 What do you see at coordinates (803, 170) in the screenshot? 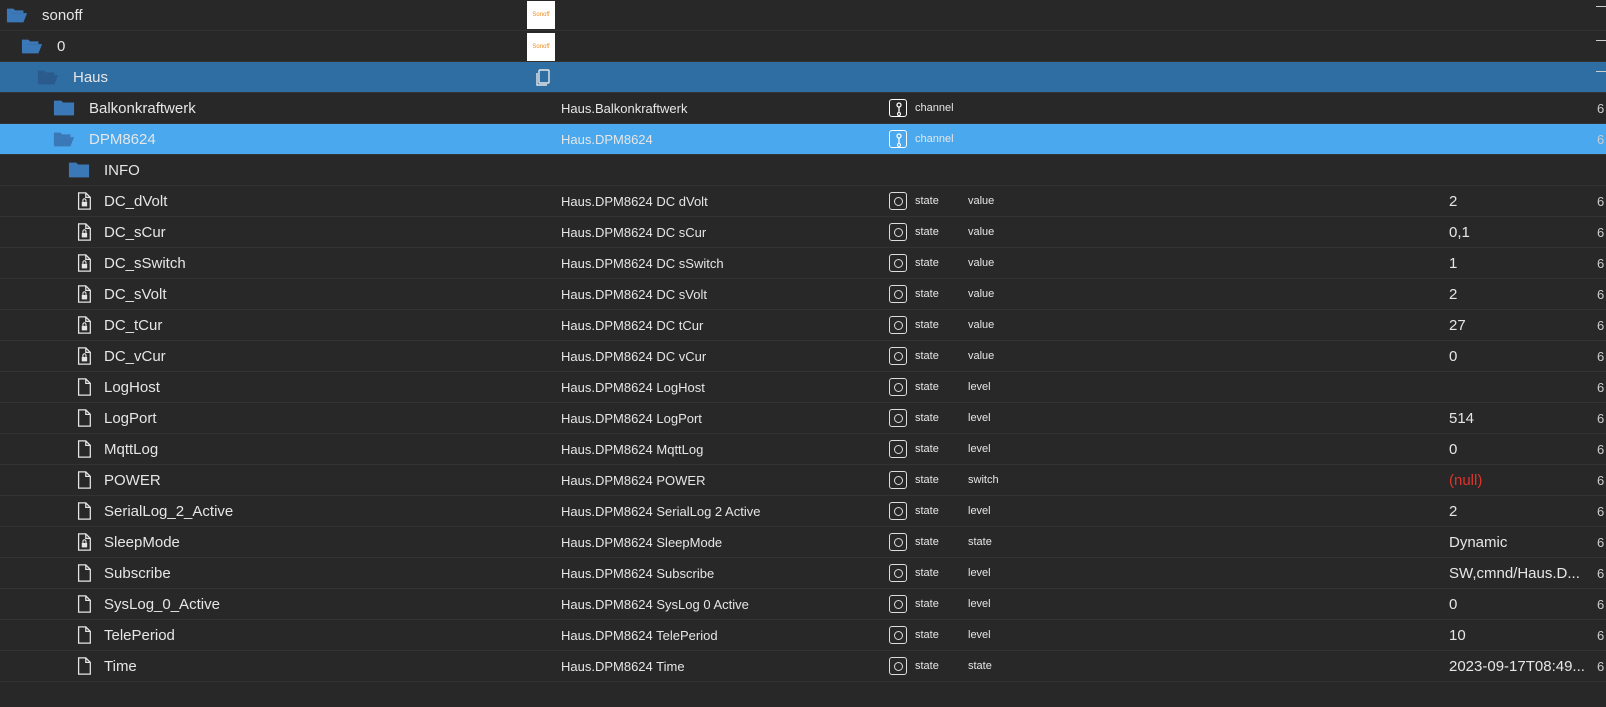
I see `folder-row: INFO` at bounding box center [803, 170].